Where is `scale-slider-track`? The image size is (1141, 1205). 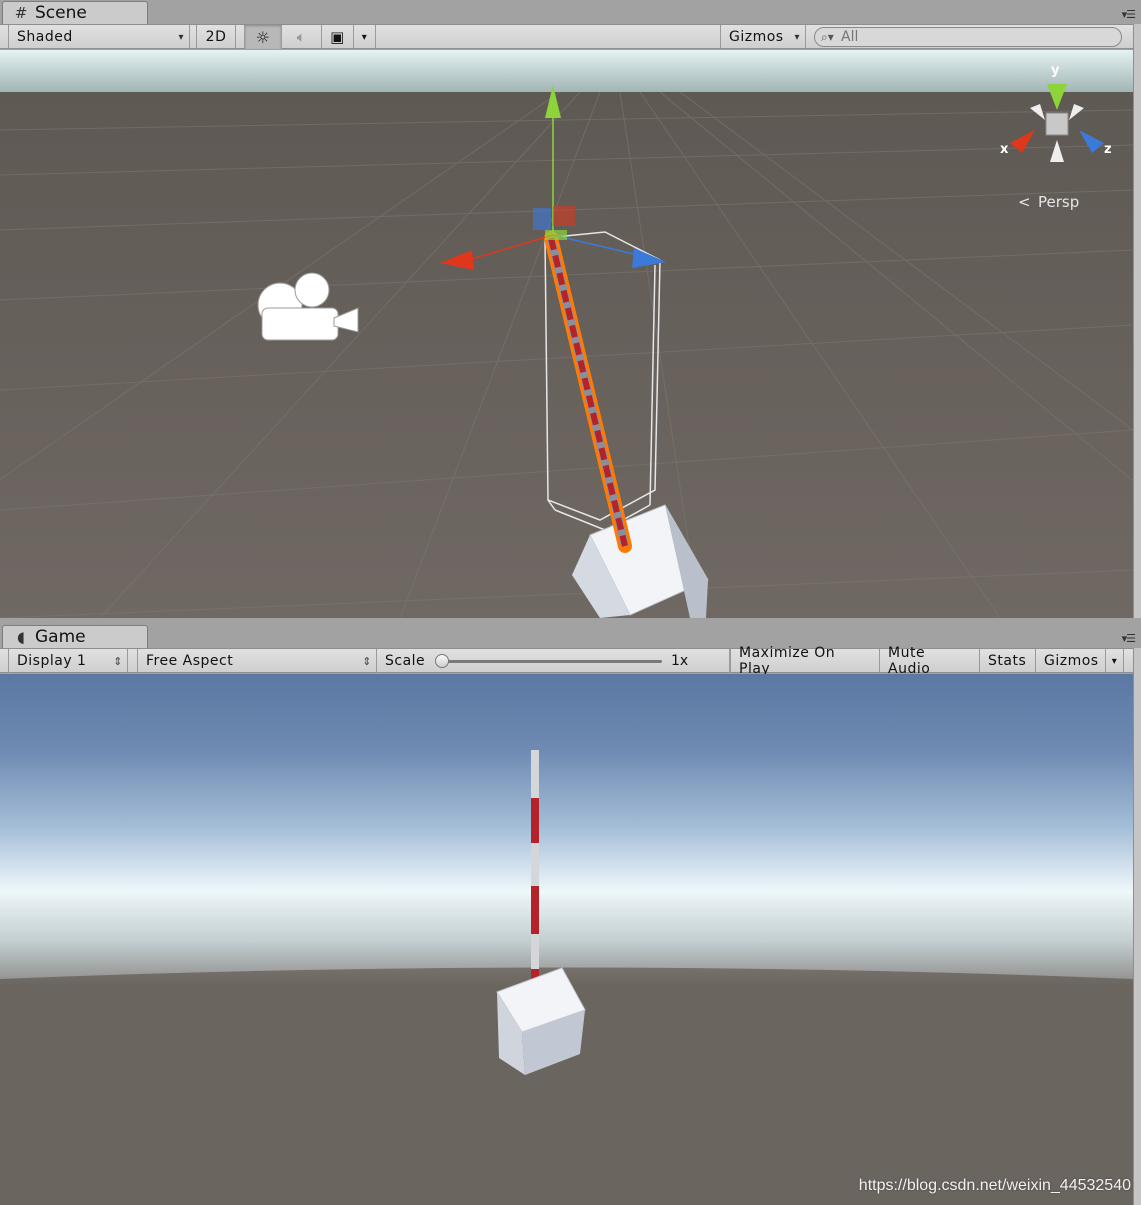 scale-slider-track is located at coordinates (549, 661).